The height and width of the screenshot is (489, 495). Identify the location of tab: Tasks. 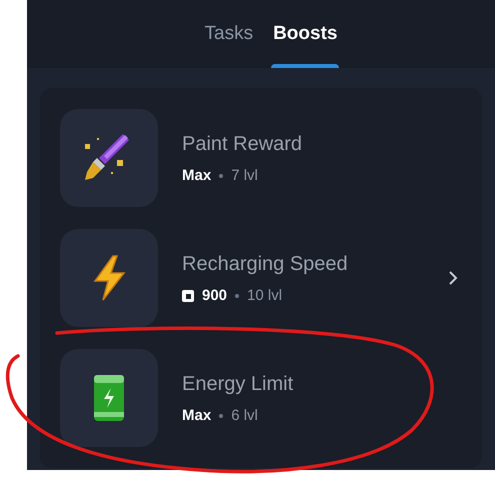
(229, 34).